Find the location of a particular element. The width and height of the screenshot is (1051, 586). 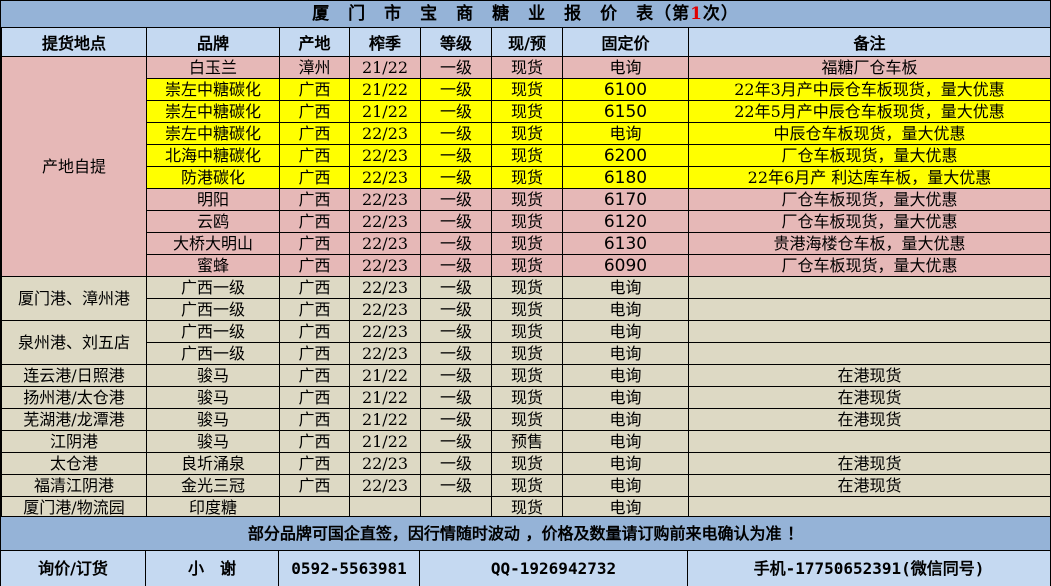

header-status: 现/预 is located at coordinates (527, 42).